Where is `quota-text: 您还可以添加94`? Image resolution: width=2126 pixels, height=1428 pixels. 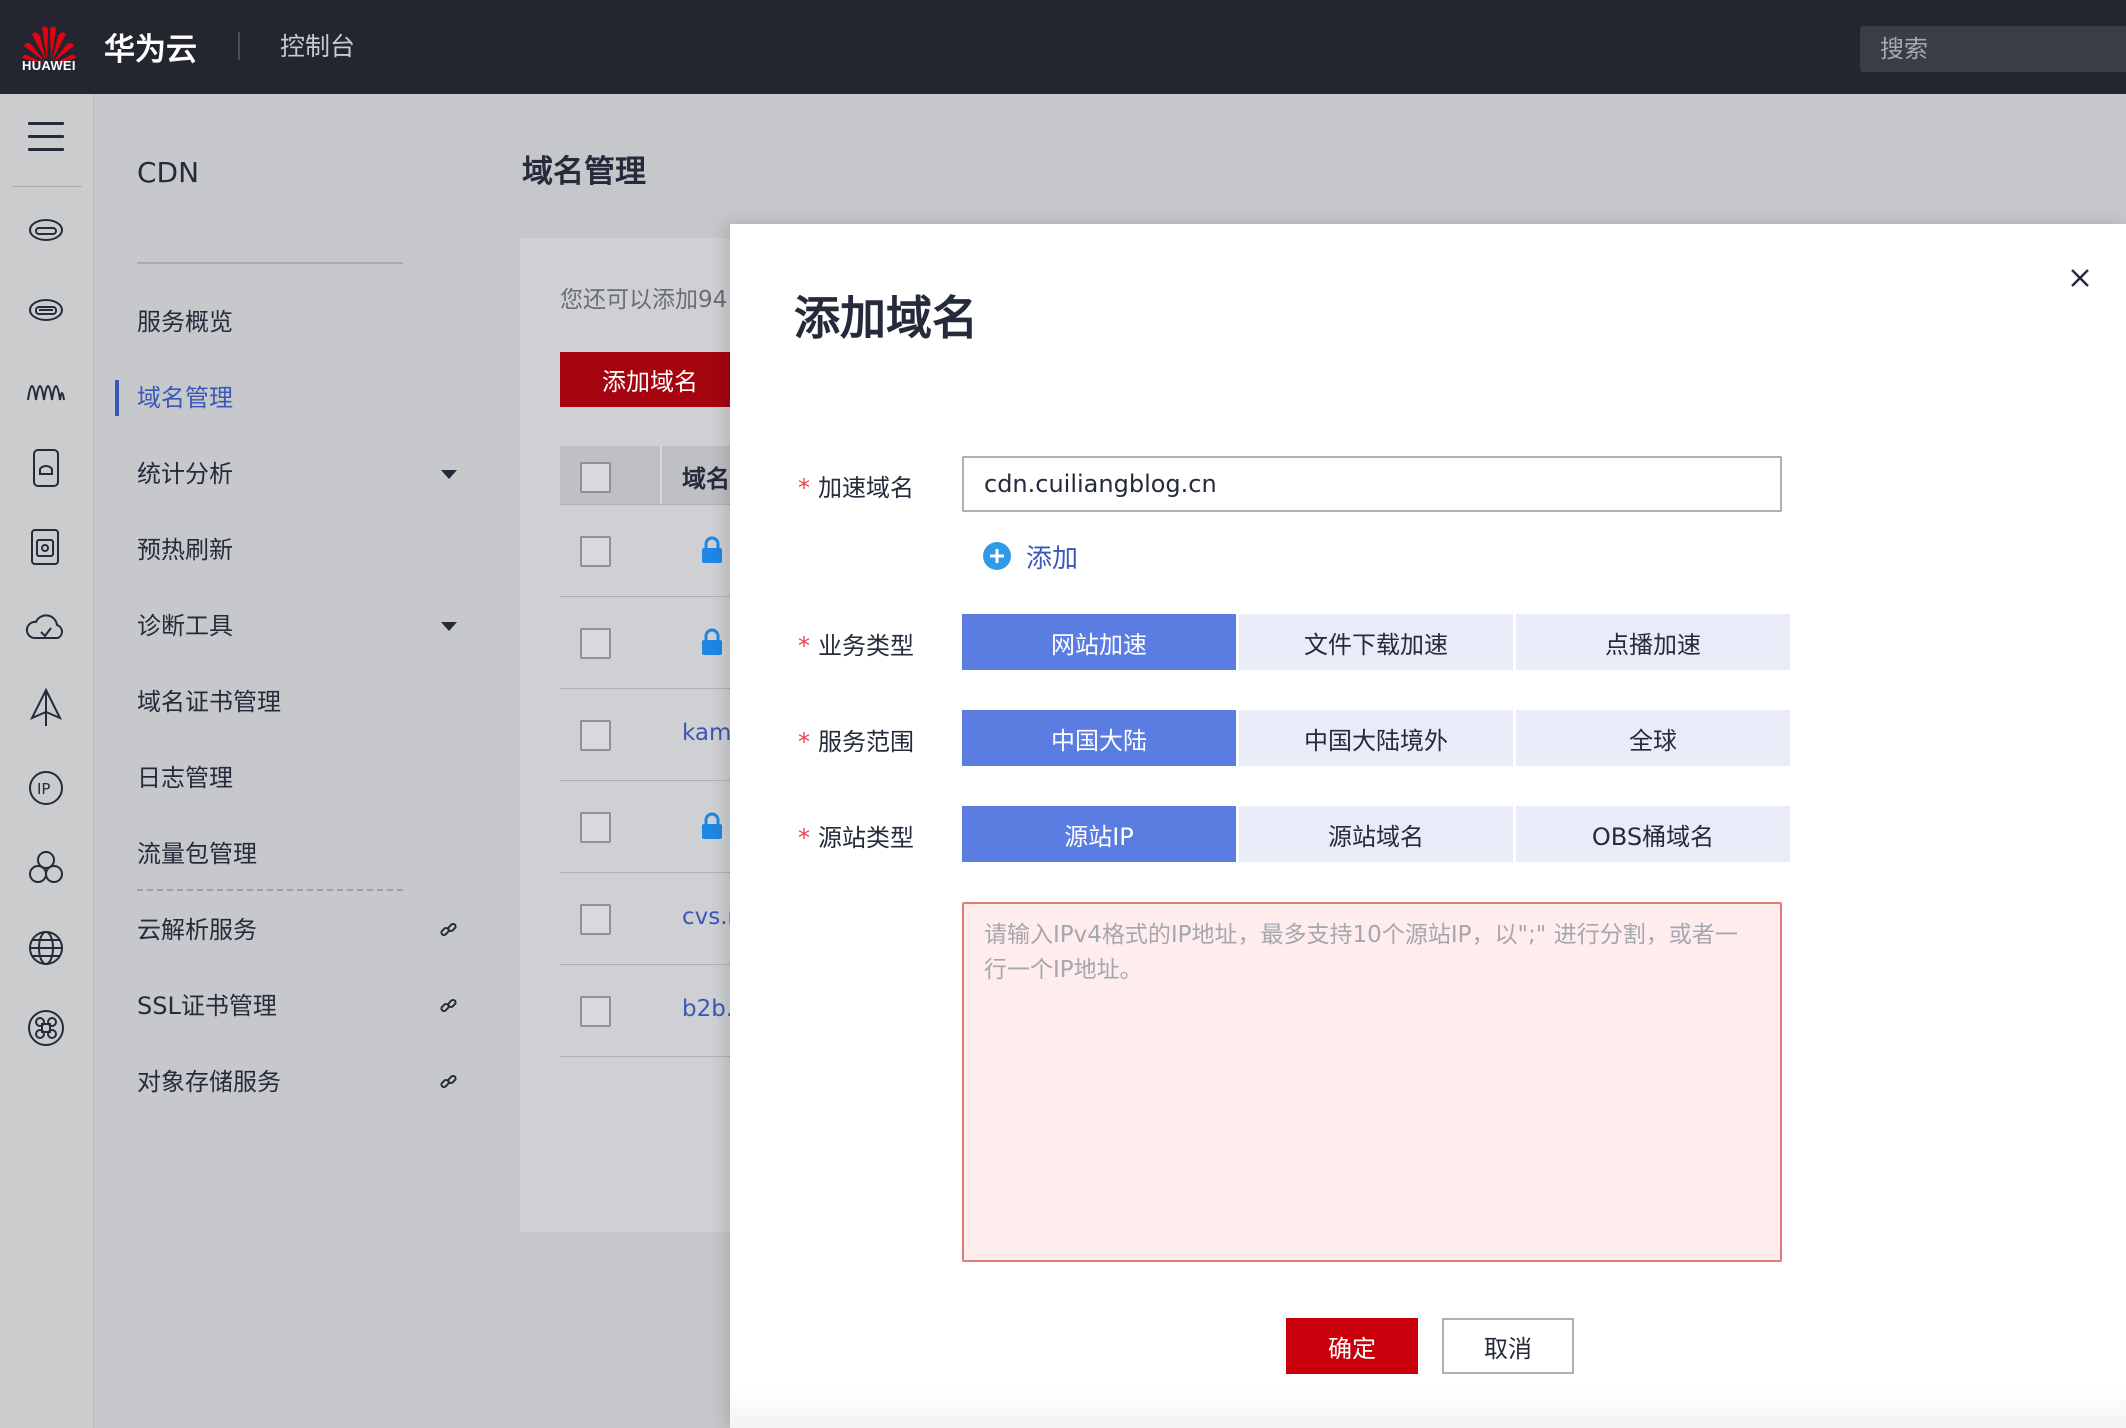 quota-text: 您还可以添加94 is located at coordinates (644, 300).